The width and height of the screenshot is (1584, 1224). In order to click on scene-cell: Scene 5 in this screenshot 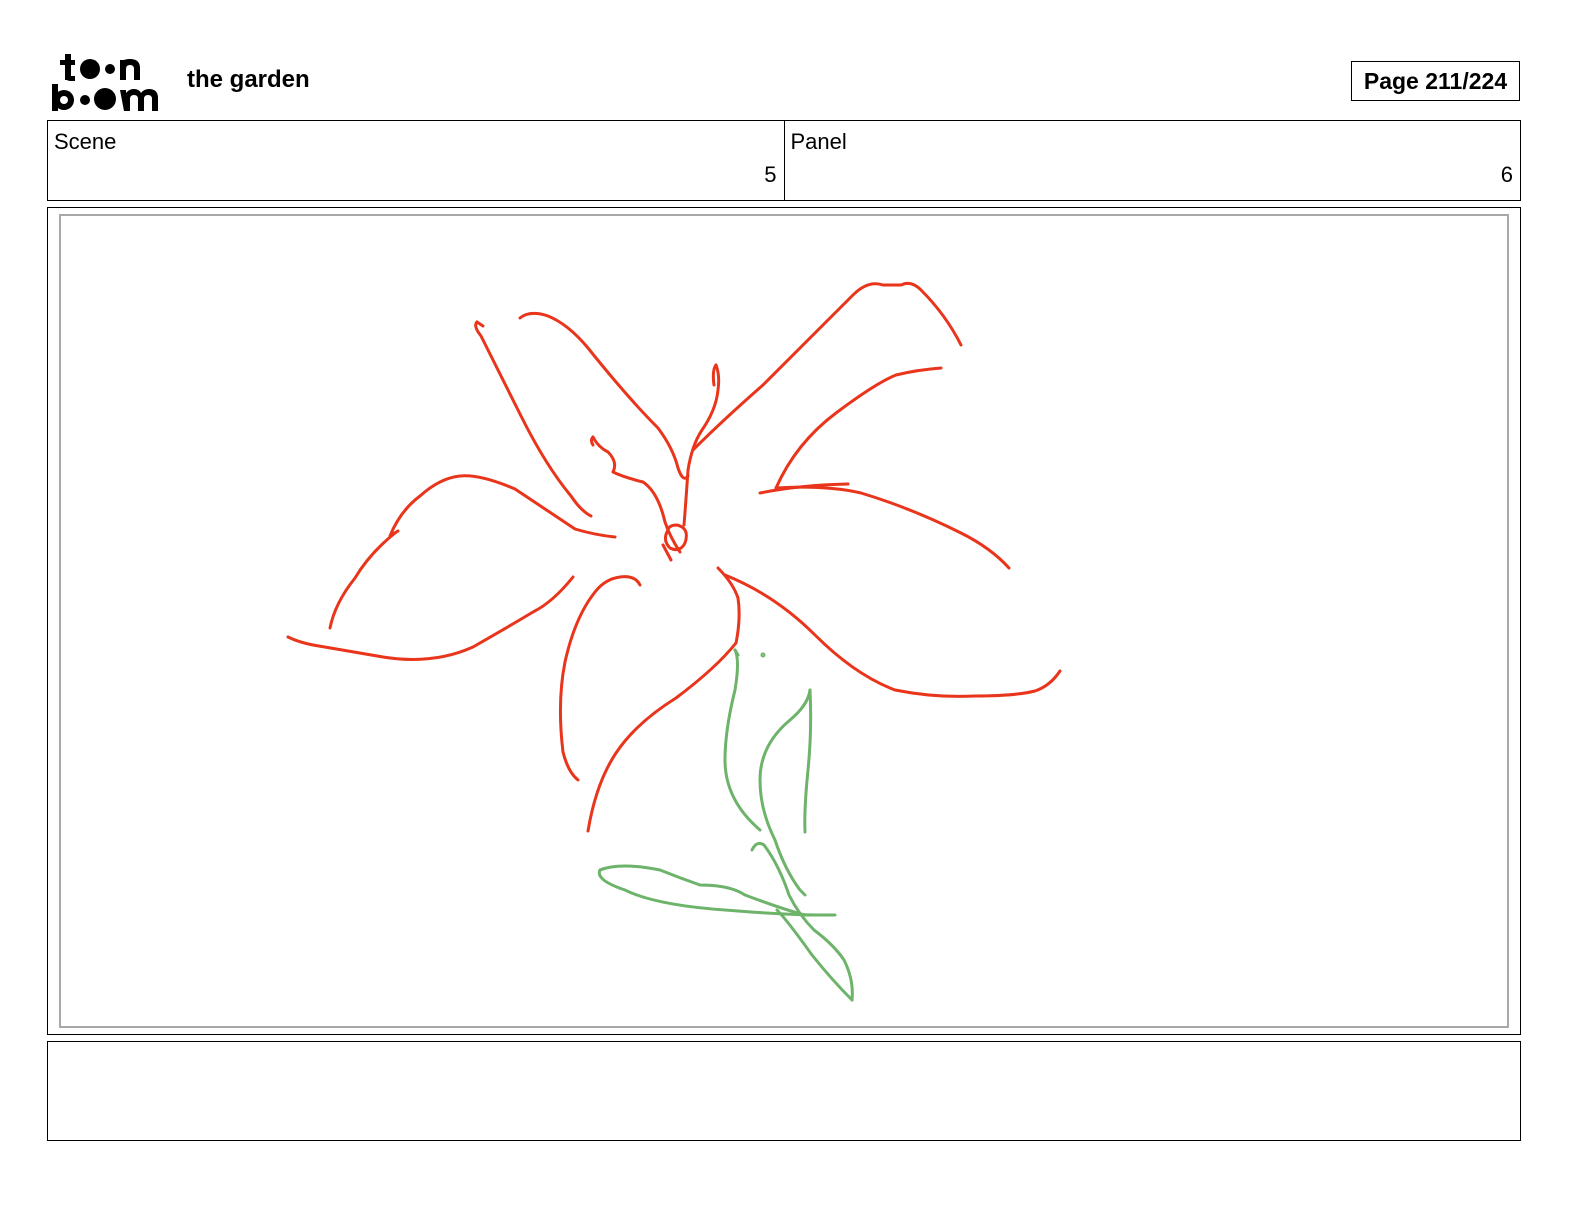, I will do `click(416, 160)`.